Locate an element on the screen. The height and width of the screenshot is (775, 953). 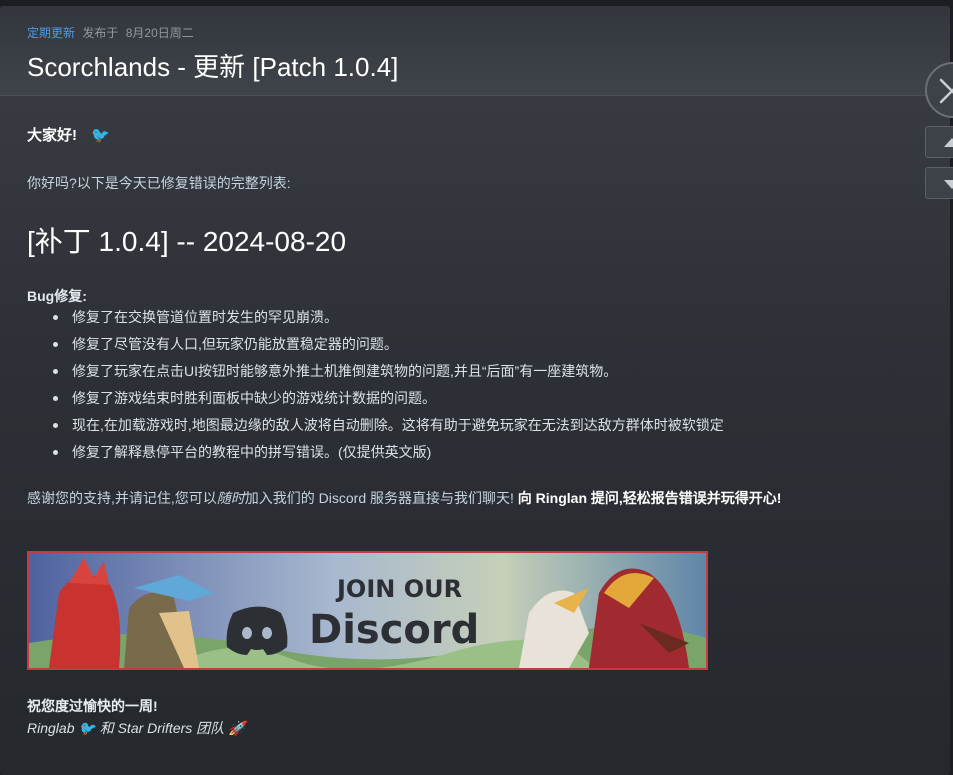
posted-date: 8月20日周二 is located at coordinates (159, 33).